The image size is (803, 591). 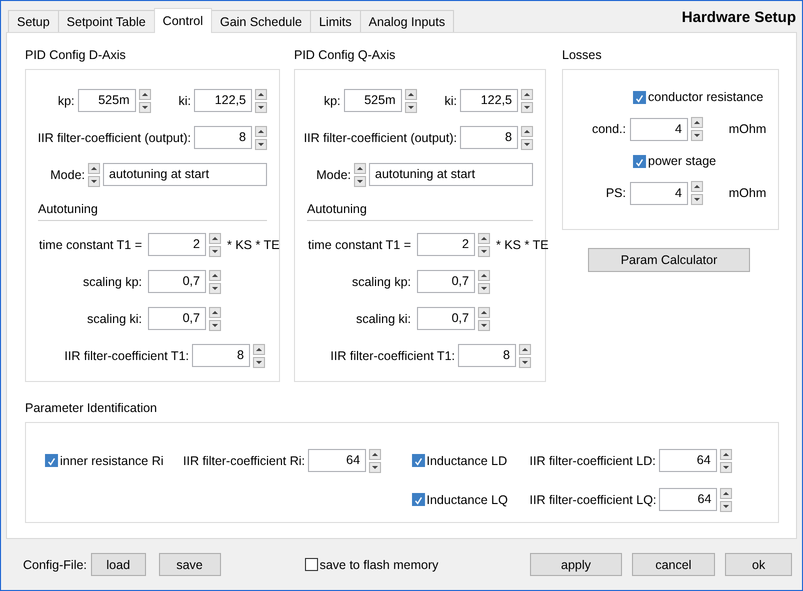 What do you see at coordinates (669, 260) in the screenshot?
I see `param-calculator-button: Param Calculator` at bounding box center [669, 260].